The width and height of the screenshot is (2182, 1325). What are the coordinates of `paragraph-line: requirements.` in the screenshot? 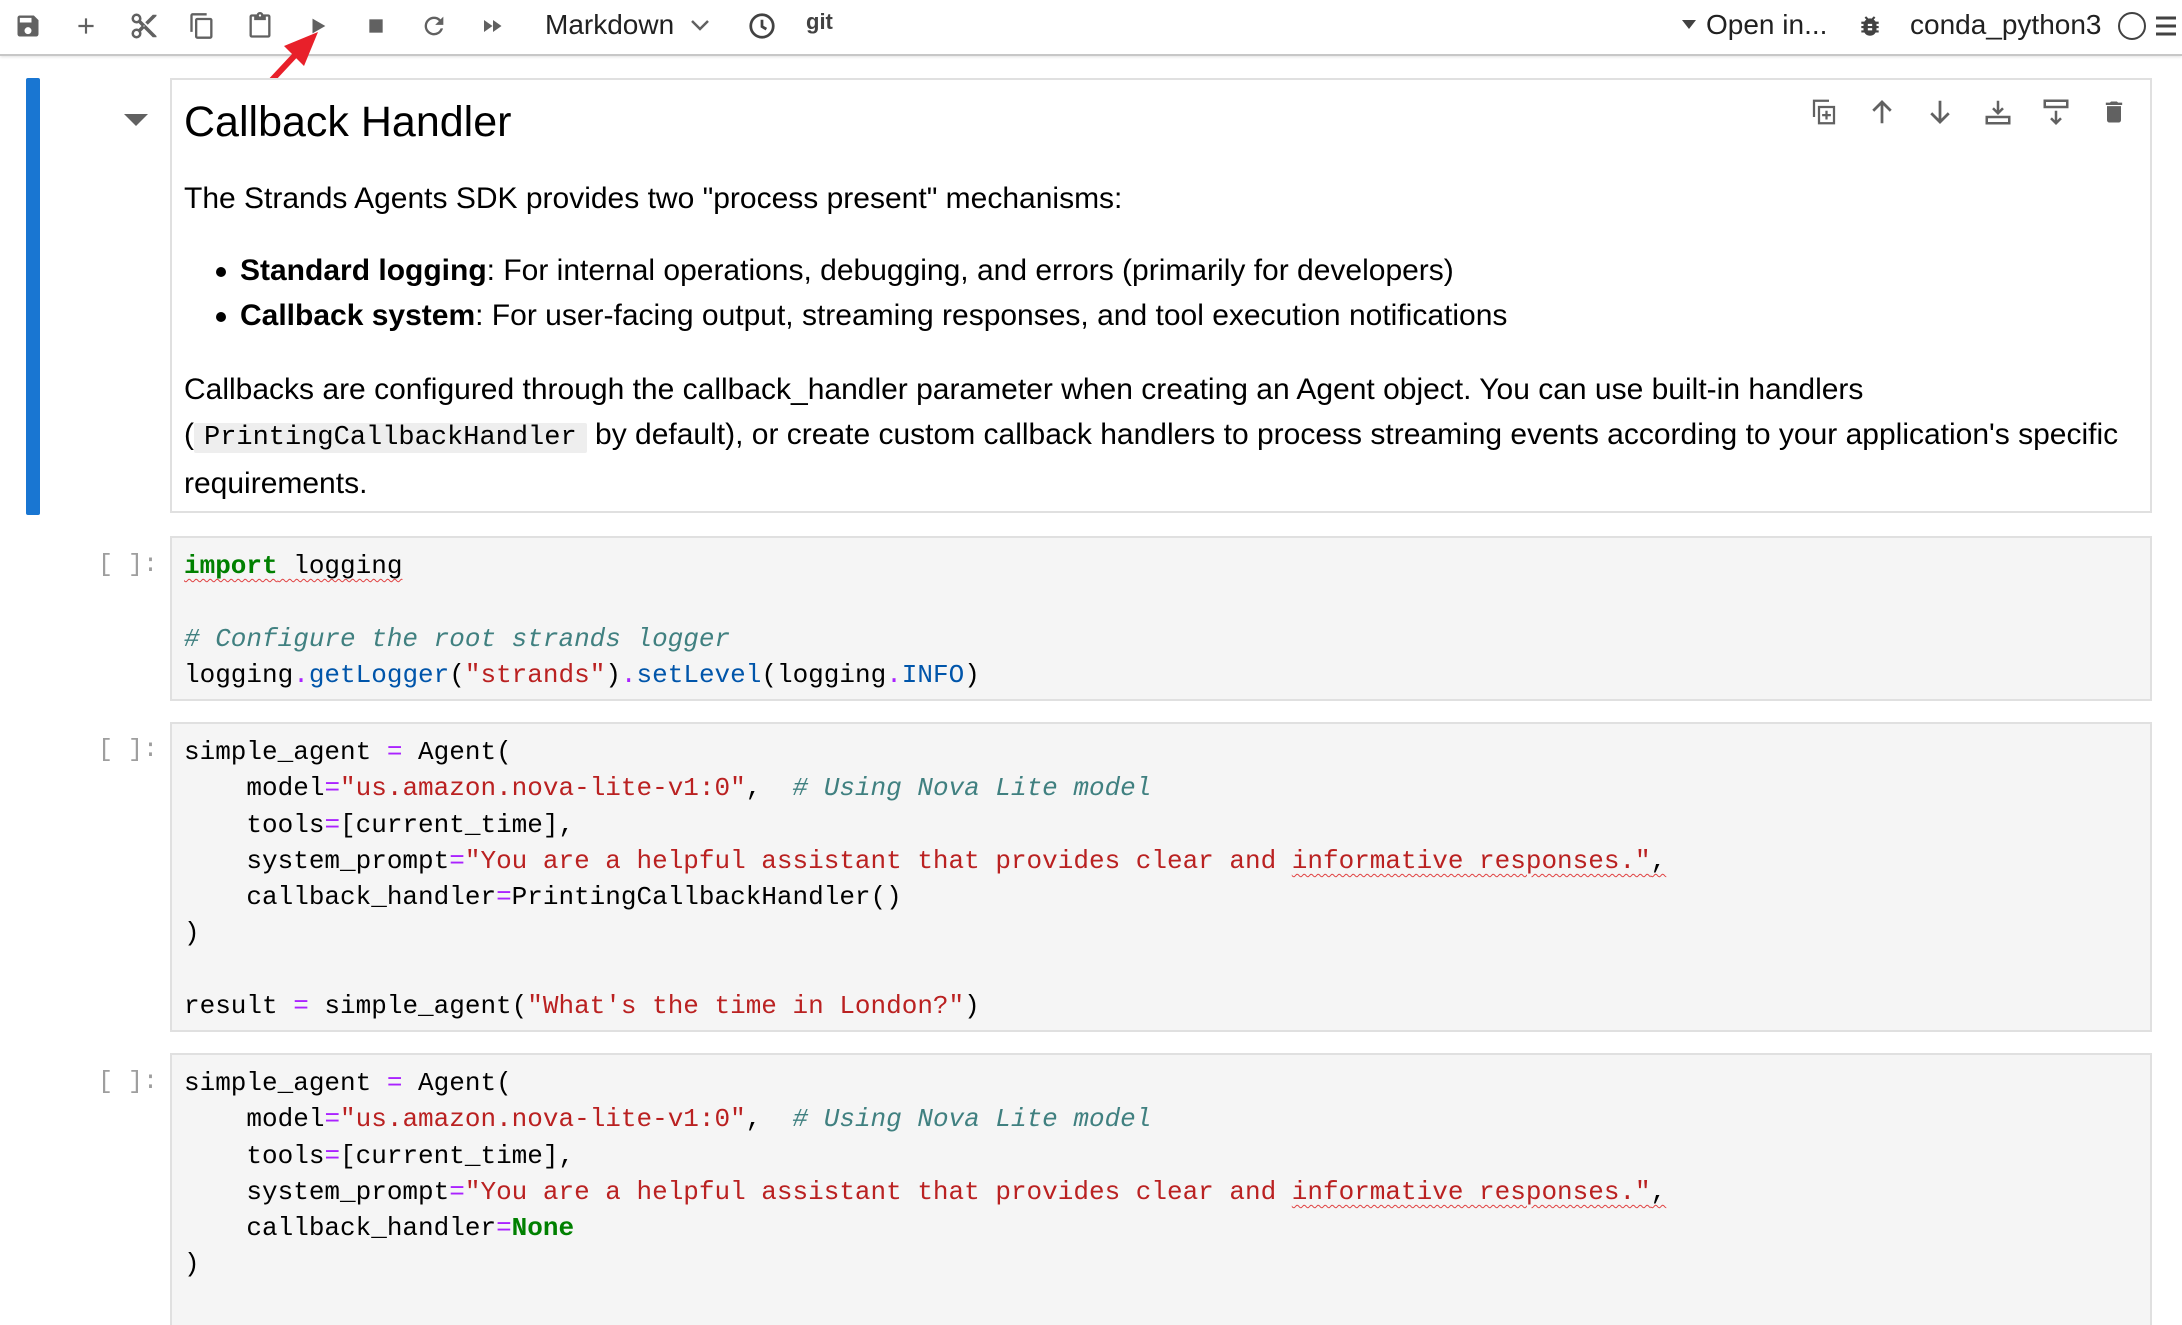 It's located at (276, 483).